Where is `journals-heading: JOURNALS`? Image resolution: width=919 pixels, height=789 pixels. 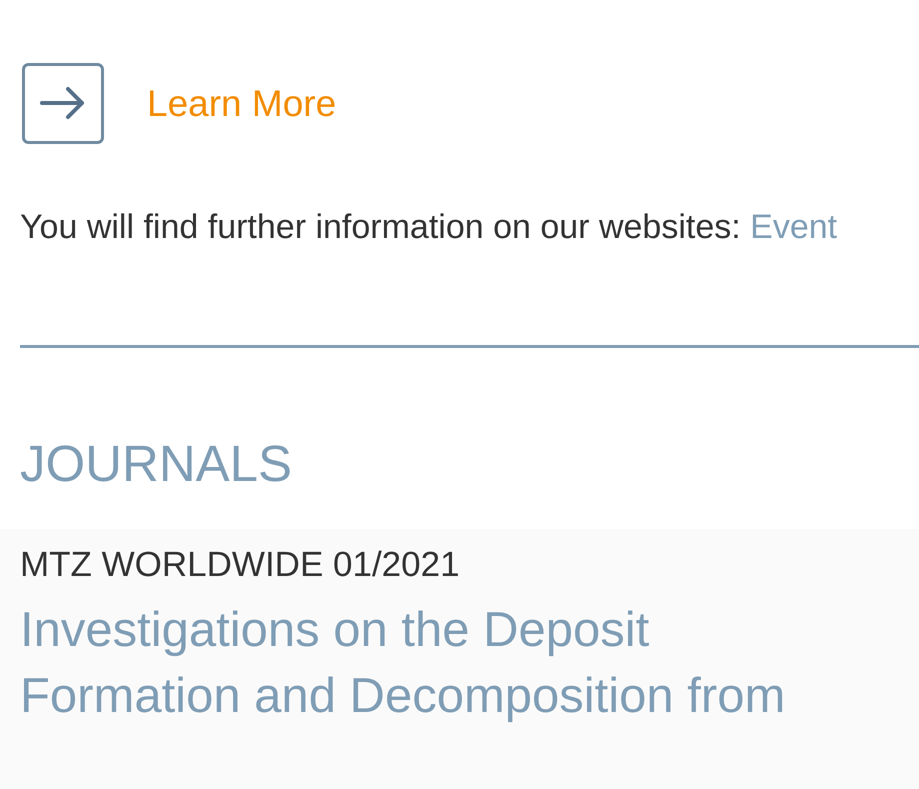
journals-heading: JOURNALS is located at coordinates (155, 463).